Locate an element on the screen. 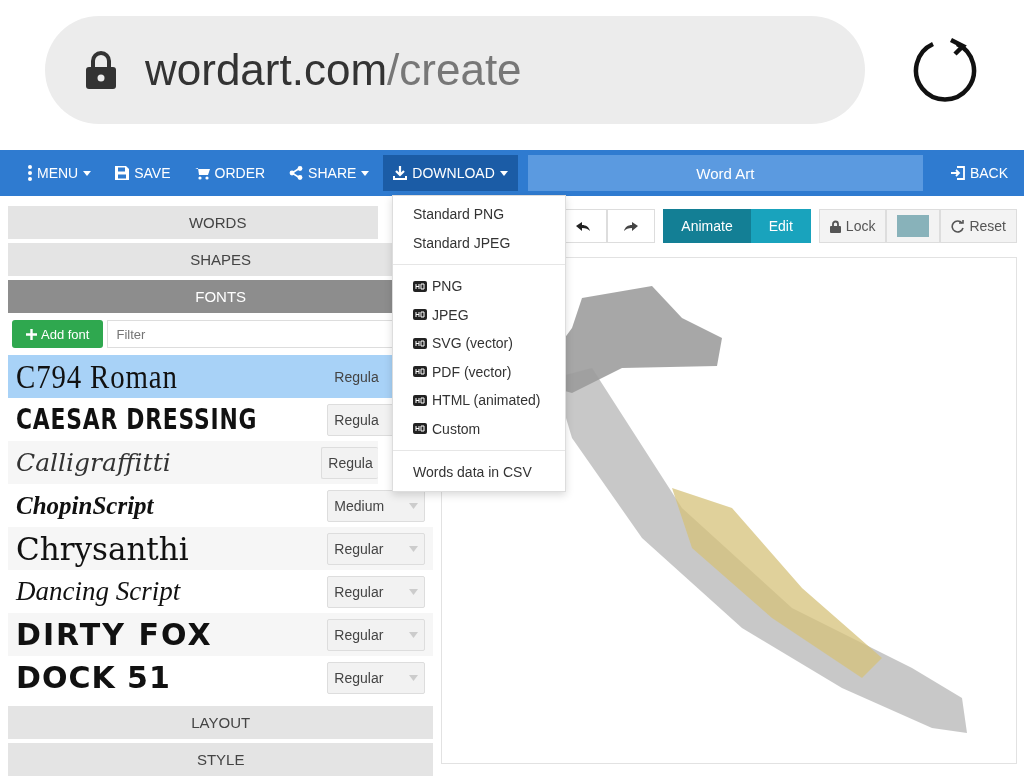 The image size is (1024, 784). font-name: DIRTY FOX is located at coordinates (114, 634).